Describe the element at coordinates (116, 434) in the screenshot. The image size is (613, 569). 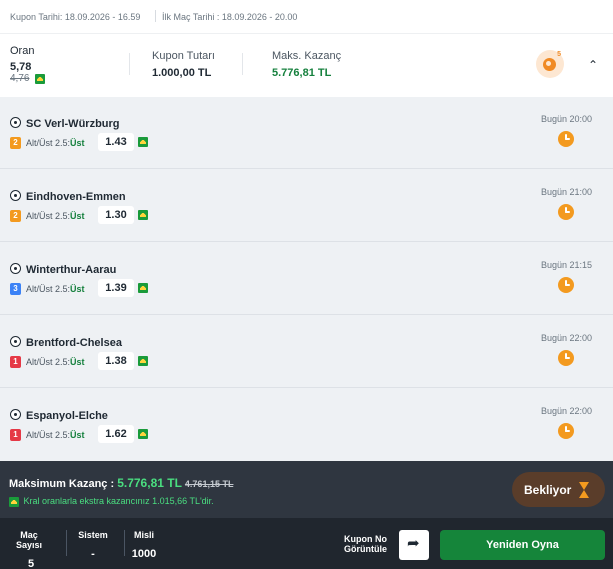
I see `odd-value: 1.62` at that location.